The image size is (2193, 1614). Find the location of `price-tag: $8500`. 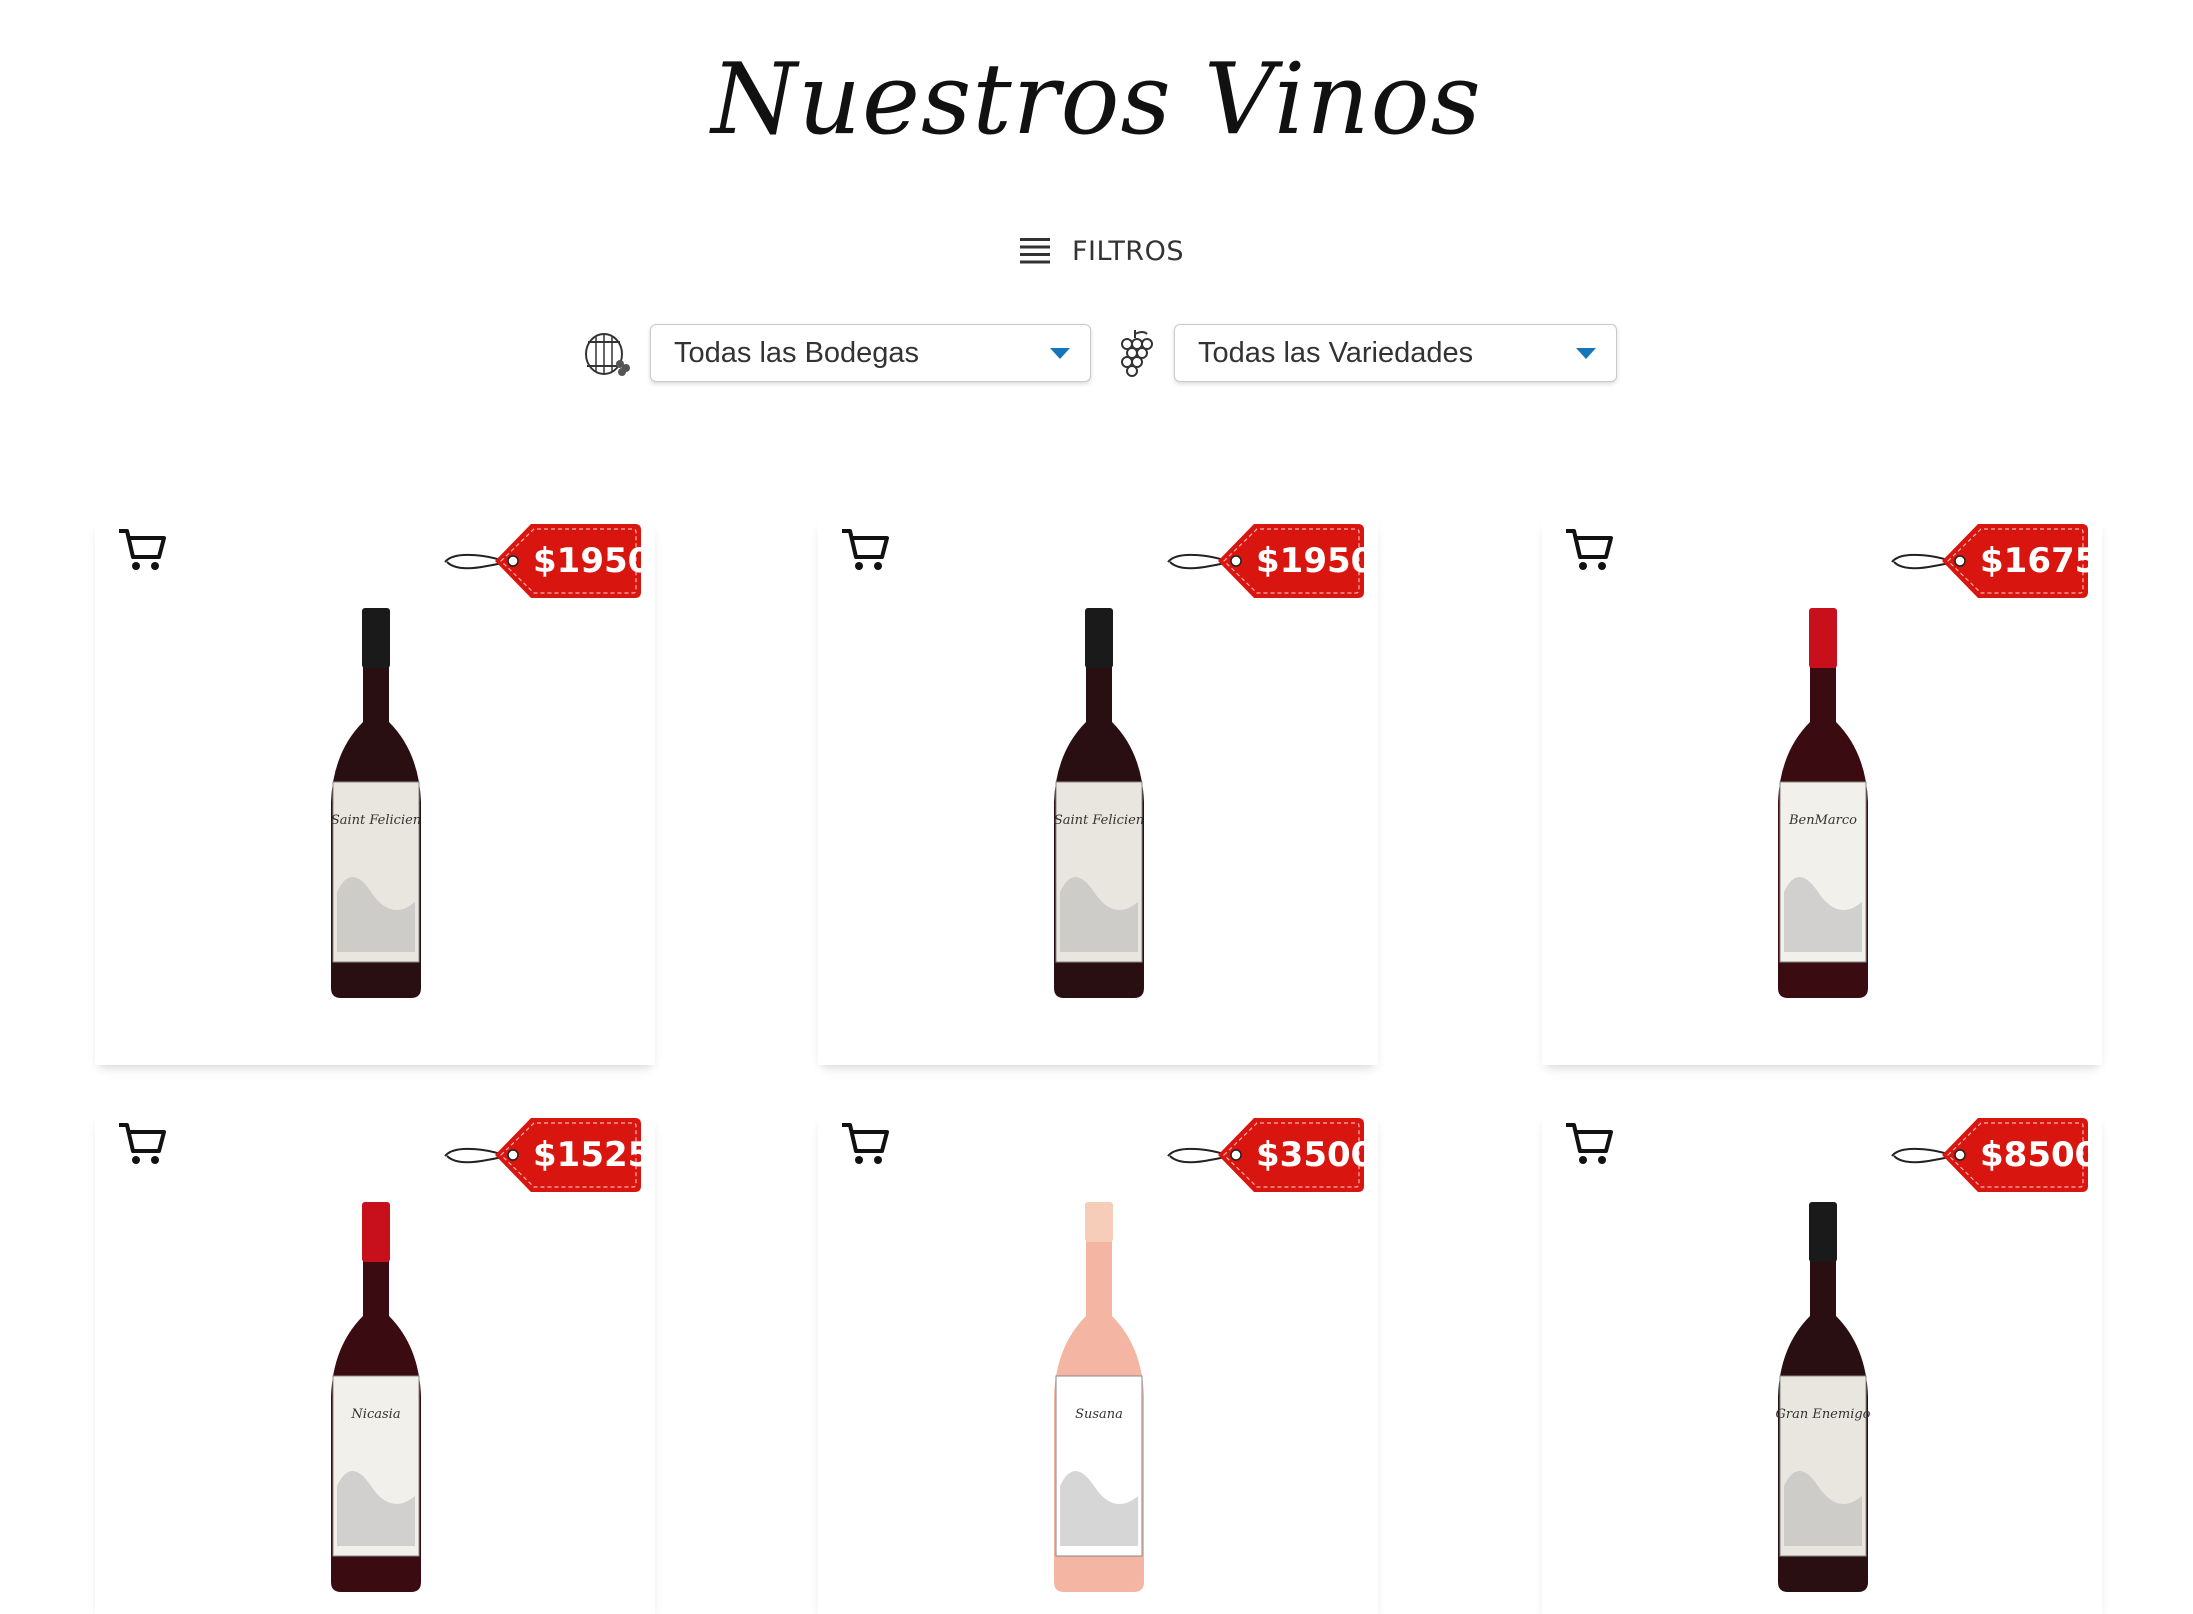

price-tag: $8500 is located at coordinates (1994, 1155).